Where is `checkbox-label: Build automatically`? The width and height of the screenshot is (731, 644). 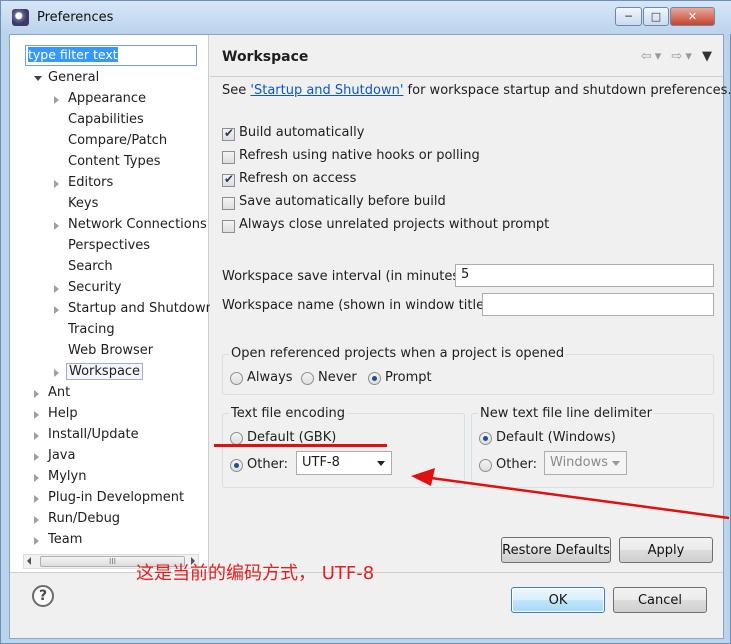
checkbox-label: Build automatically is located at coordinates (302, 132).